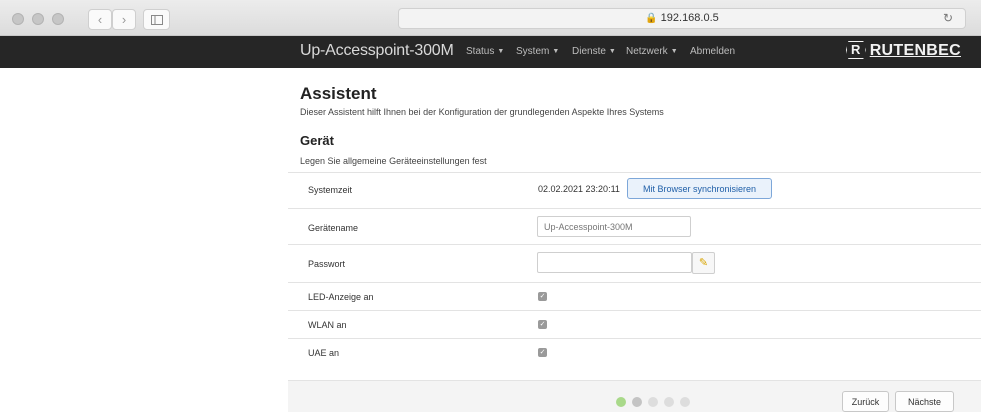 The image size is (981, 412). What do you see at coordinates (589, 51) in the screenshot?
I see `menu-dienste-label: Dienste` at bounding box center [589, 51].